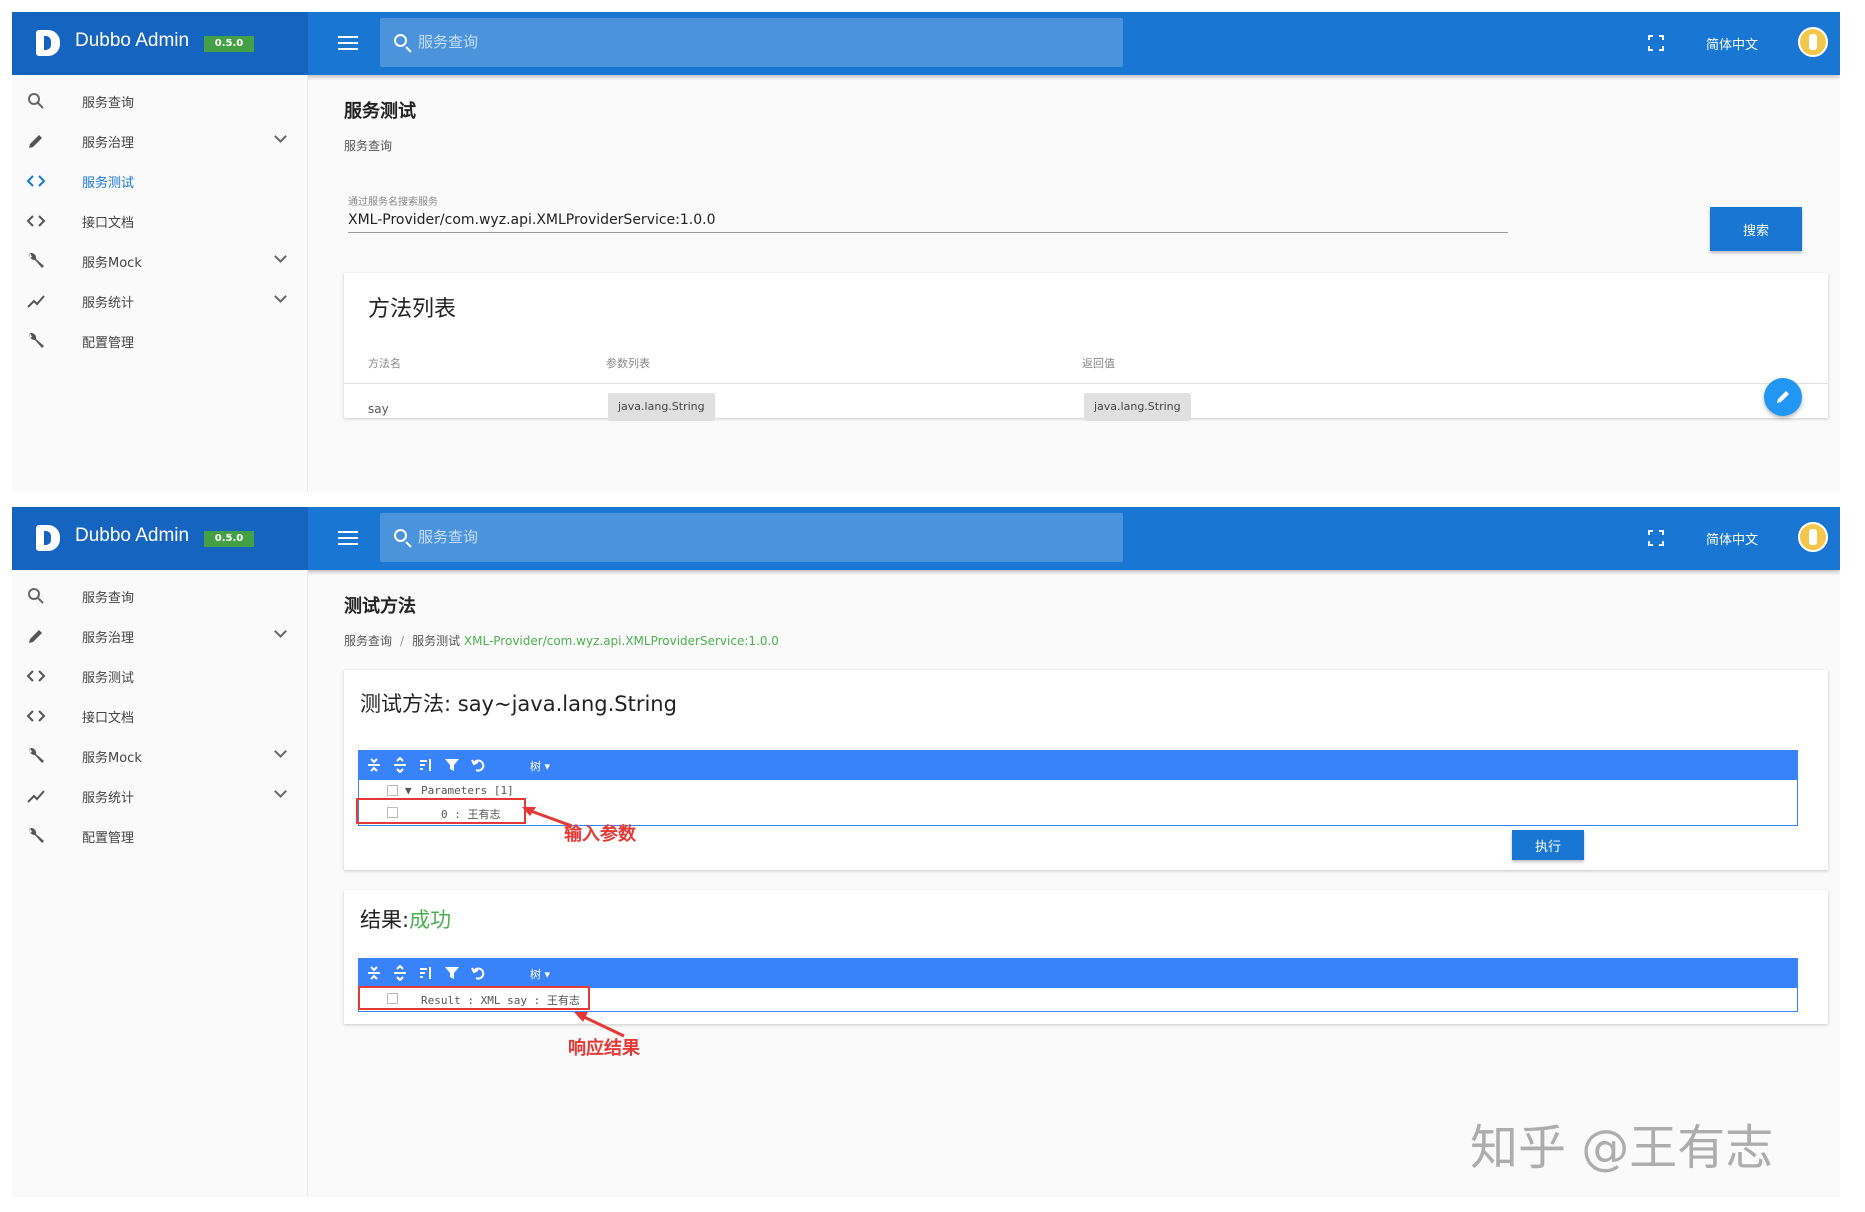 The image size is (1865, 1212). What do you see at coordinates (108, 718) in the screenshot?
I see `sidebar-item-label: 接口文档` at bounding box center [108, 718].